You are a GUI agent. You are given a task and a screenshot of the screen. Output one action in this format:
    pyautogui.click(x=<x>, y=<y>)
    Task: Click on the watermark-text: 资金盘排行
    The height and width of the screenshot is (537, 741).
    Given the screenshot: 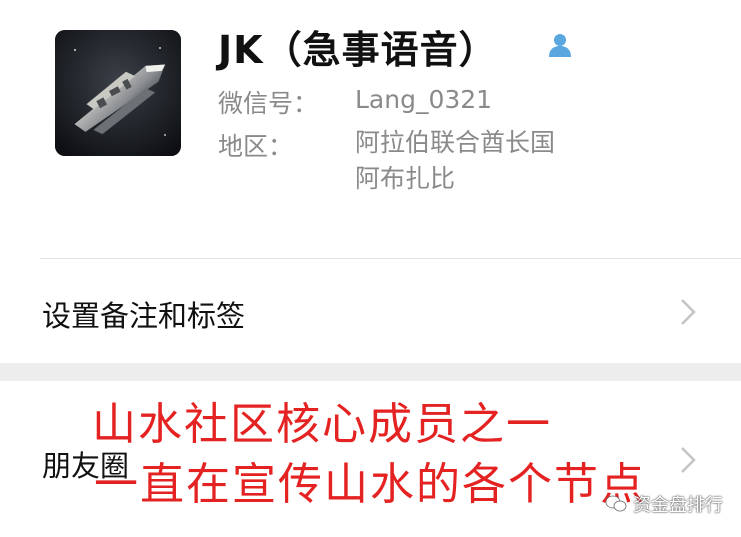 What is the action you would take?
    pyautogui.click(x=678, y=505)
    